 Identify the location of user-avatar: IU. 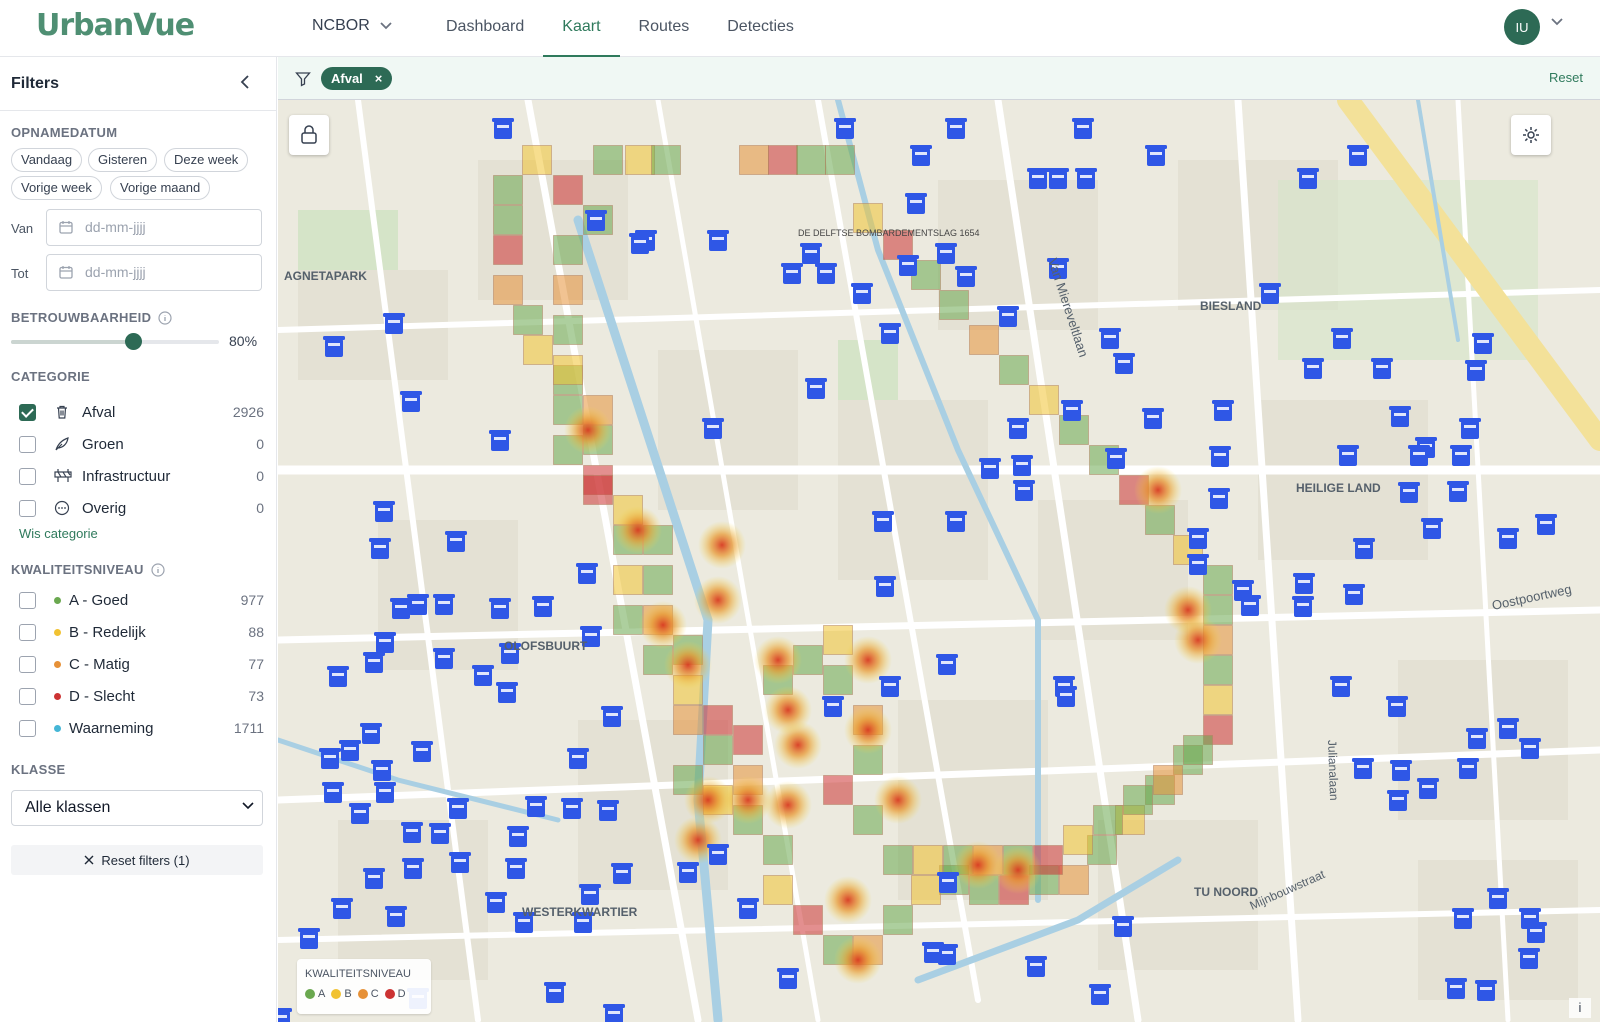
(1522, 27).